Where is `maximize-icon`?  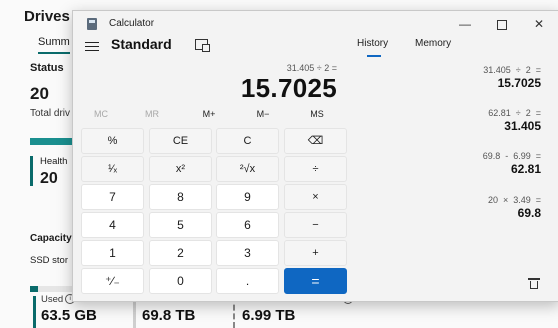 maximize-icon is located at coordinates (502, 24).